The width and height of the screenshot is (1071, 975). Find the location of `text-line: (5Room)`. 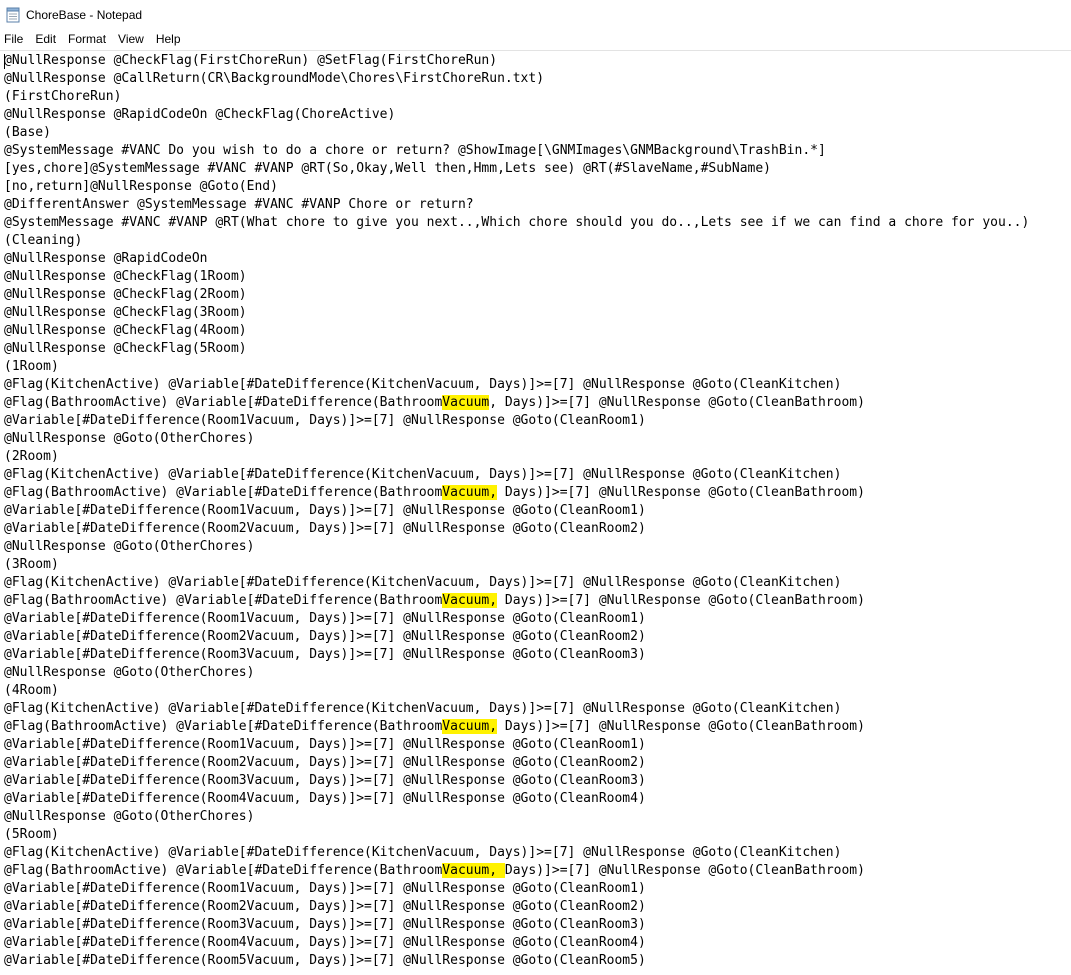

text-line: (5Room) is located at coordinates (516, 835).